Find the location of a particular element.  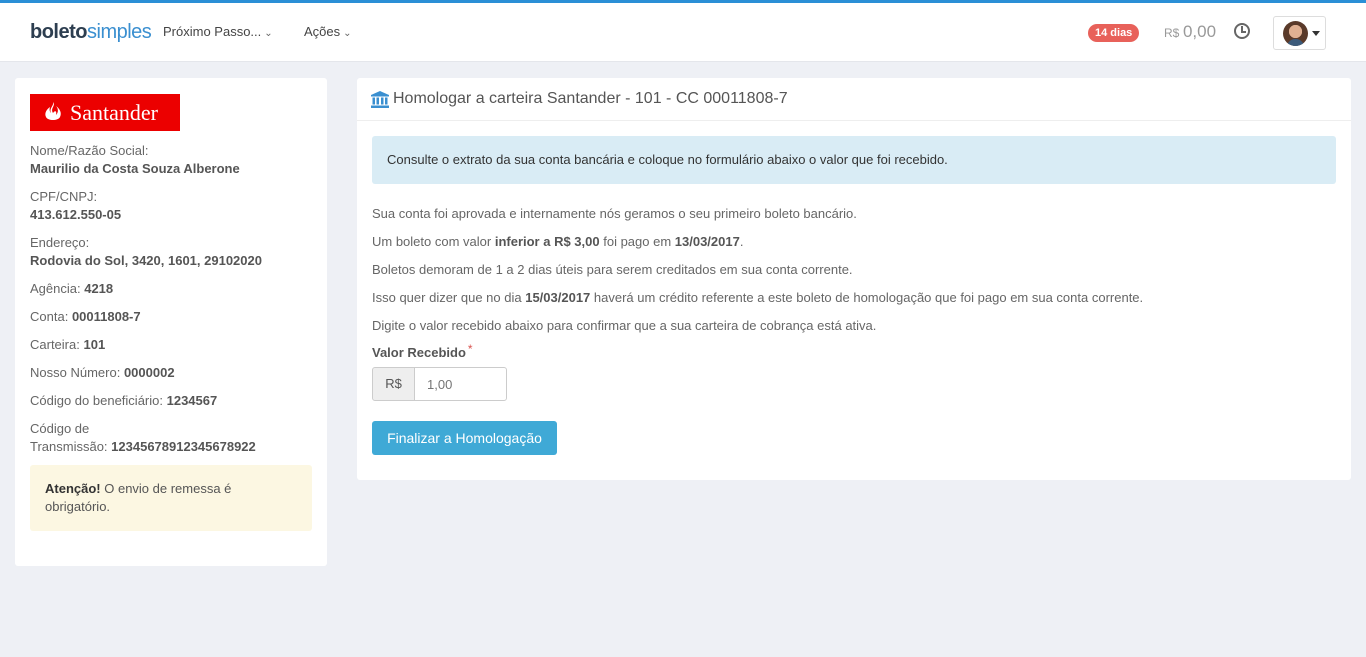

field-wallet: Carteira: 101 is located at coordinates (68, 344).